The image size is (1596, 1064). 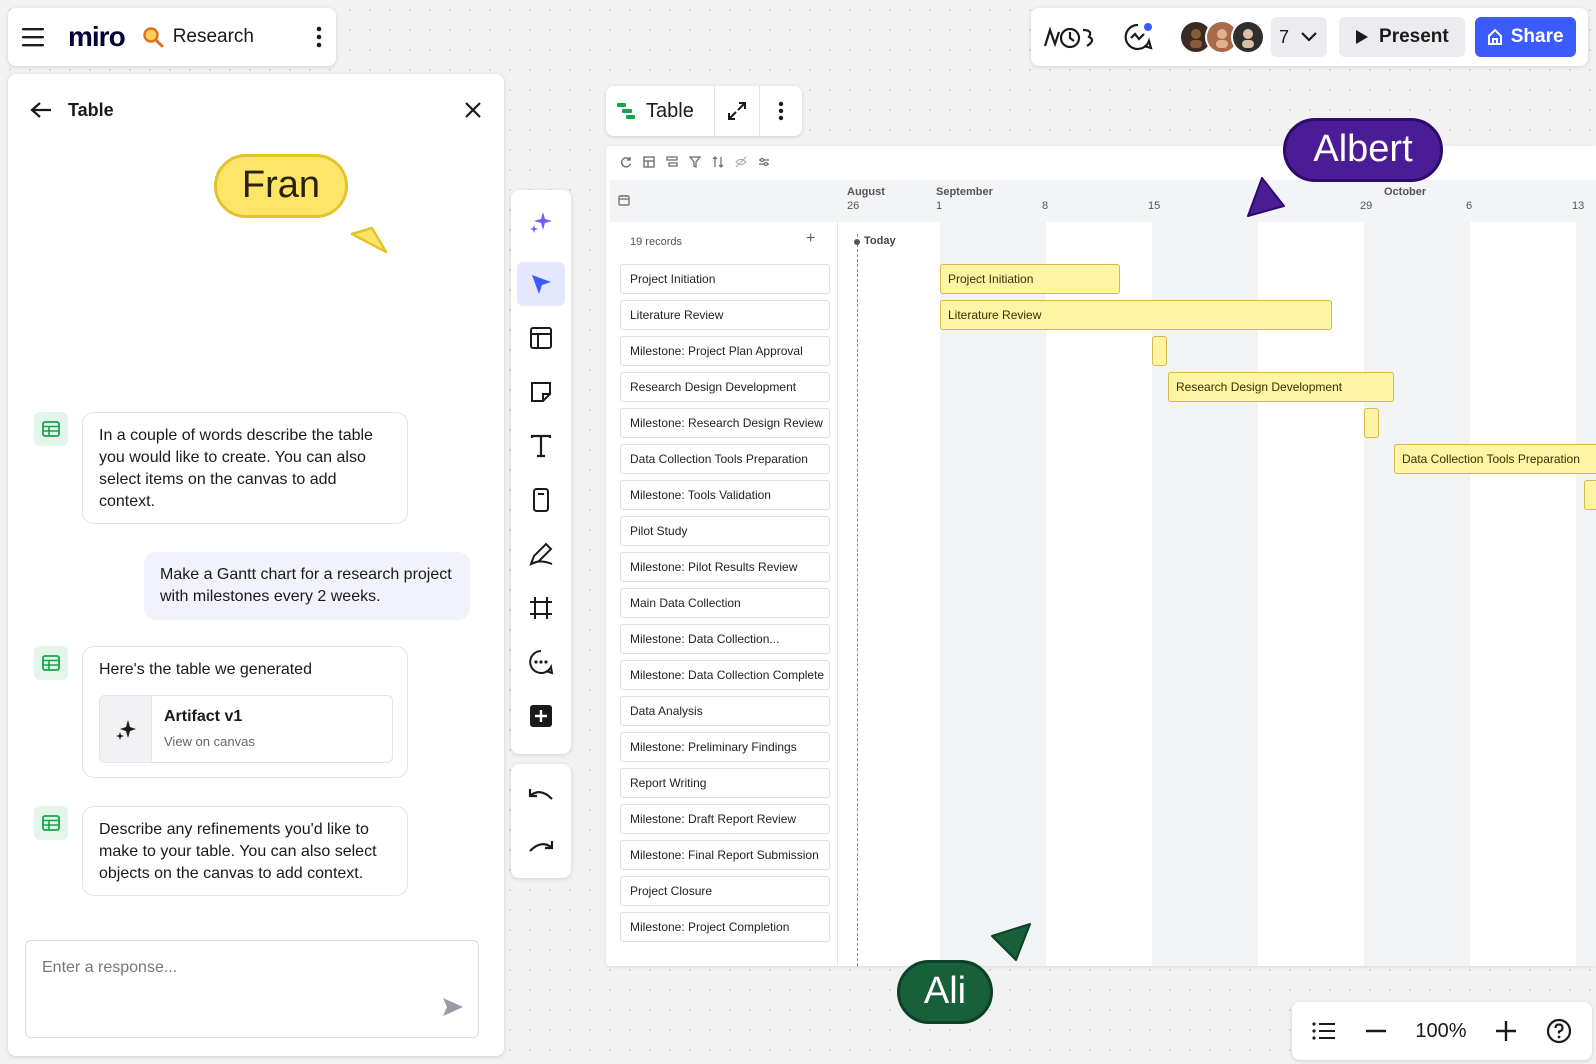 What do you see at coordinates (453, 1007) in the screenshot?
I see `send-icon` at bounding box center [453, 1007].